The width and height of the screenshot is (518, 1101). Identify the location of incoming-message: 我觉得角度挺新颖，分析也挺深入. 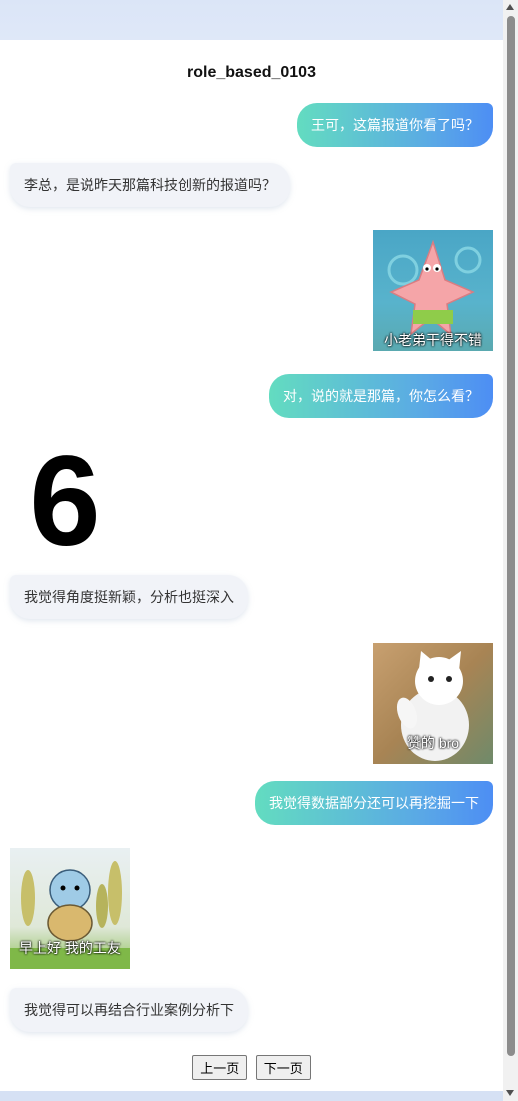
(129, 597).